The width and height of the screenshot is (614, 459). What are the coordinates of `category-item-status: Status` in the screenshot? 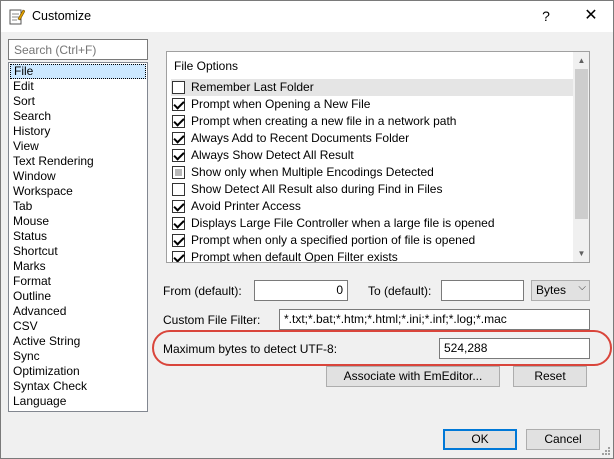 It's located at (78, 236).